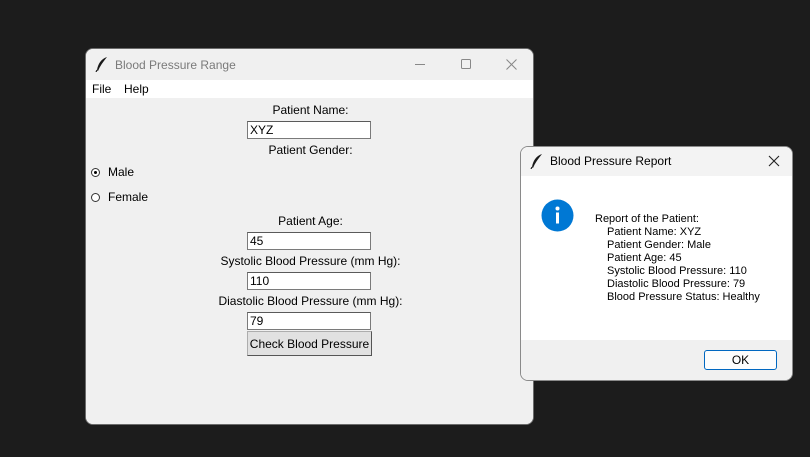  What do you see at coordinates (136, 89) in the screenshot?
I see `menu-help: Help` at bounding box center [136, 89].